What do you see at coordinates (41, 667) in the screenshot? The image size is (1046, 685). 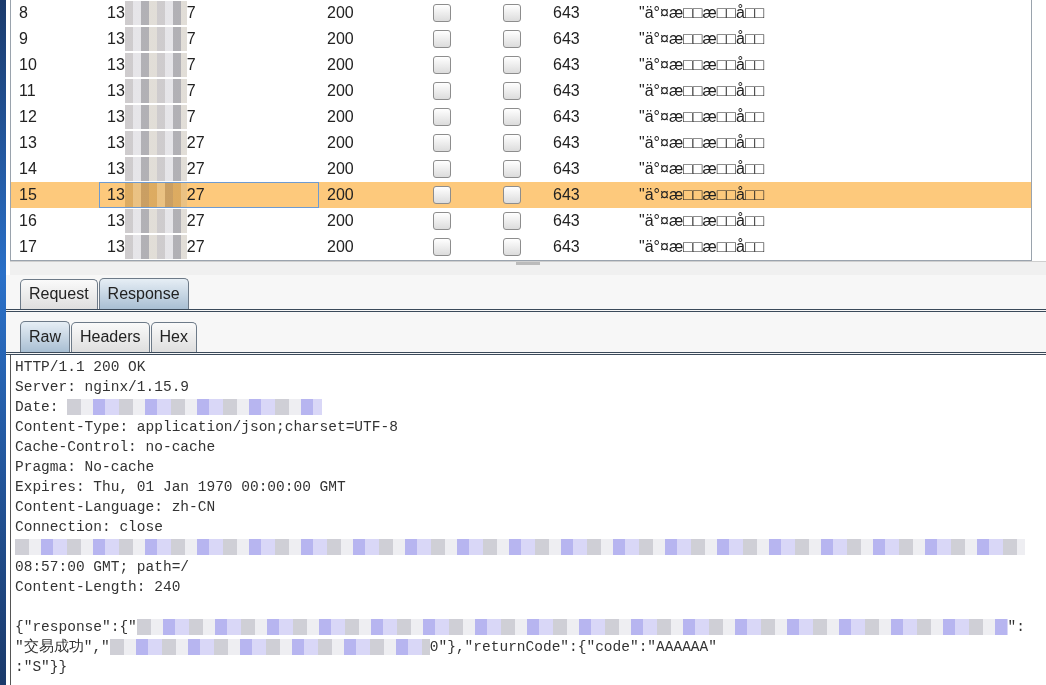 I see `response-text: :"S"}}` at bounding box center [41, 667].